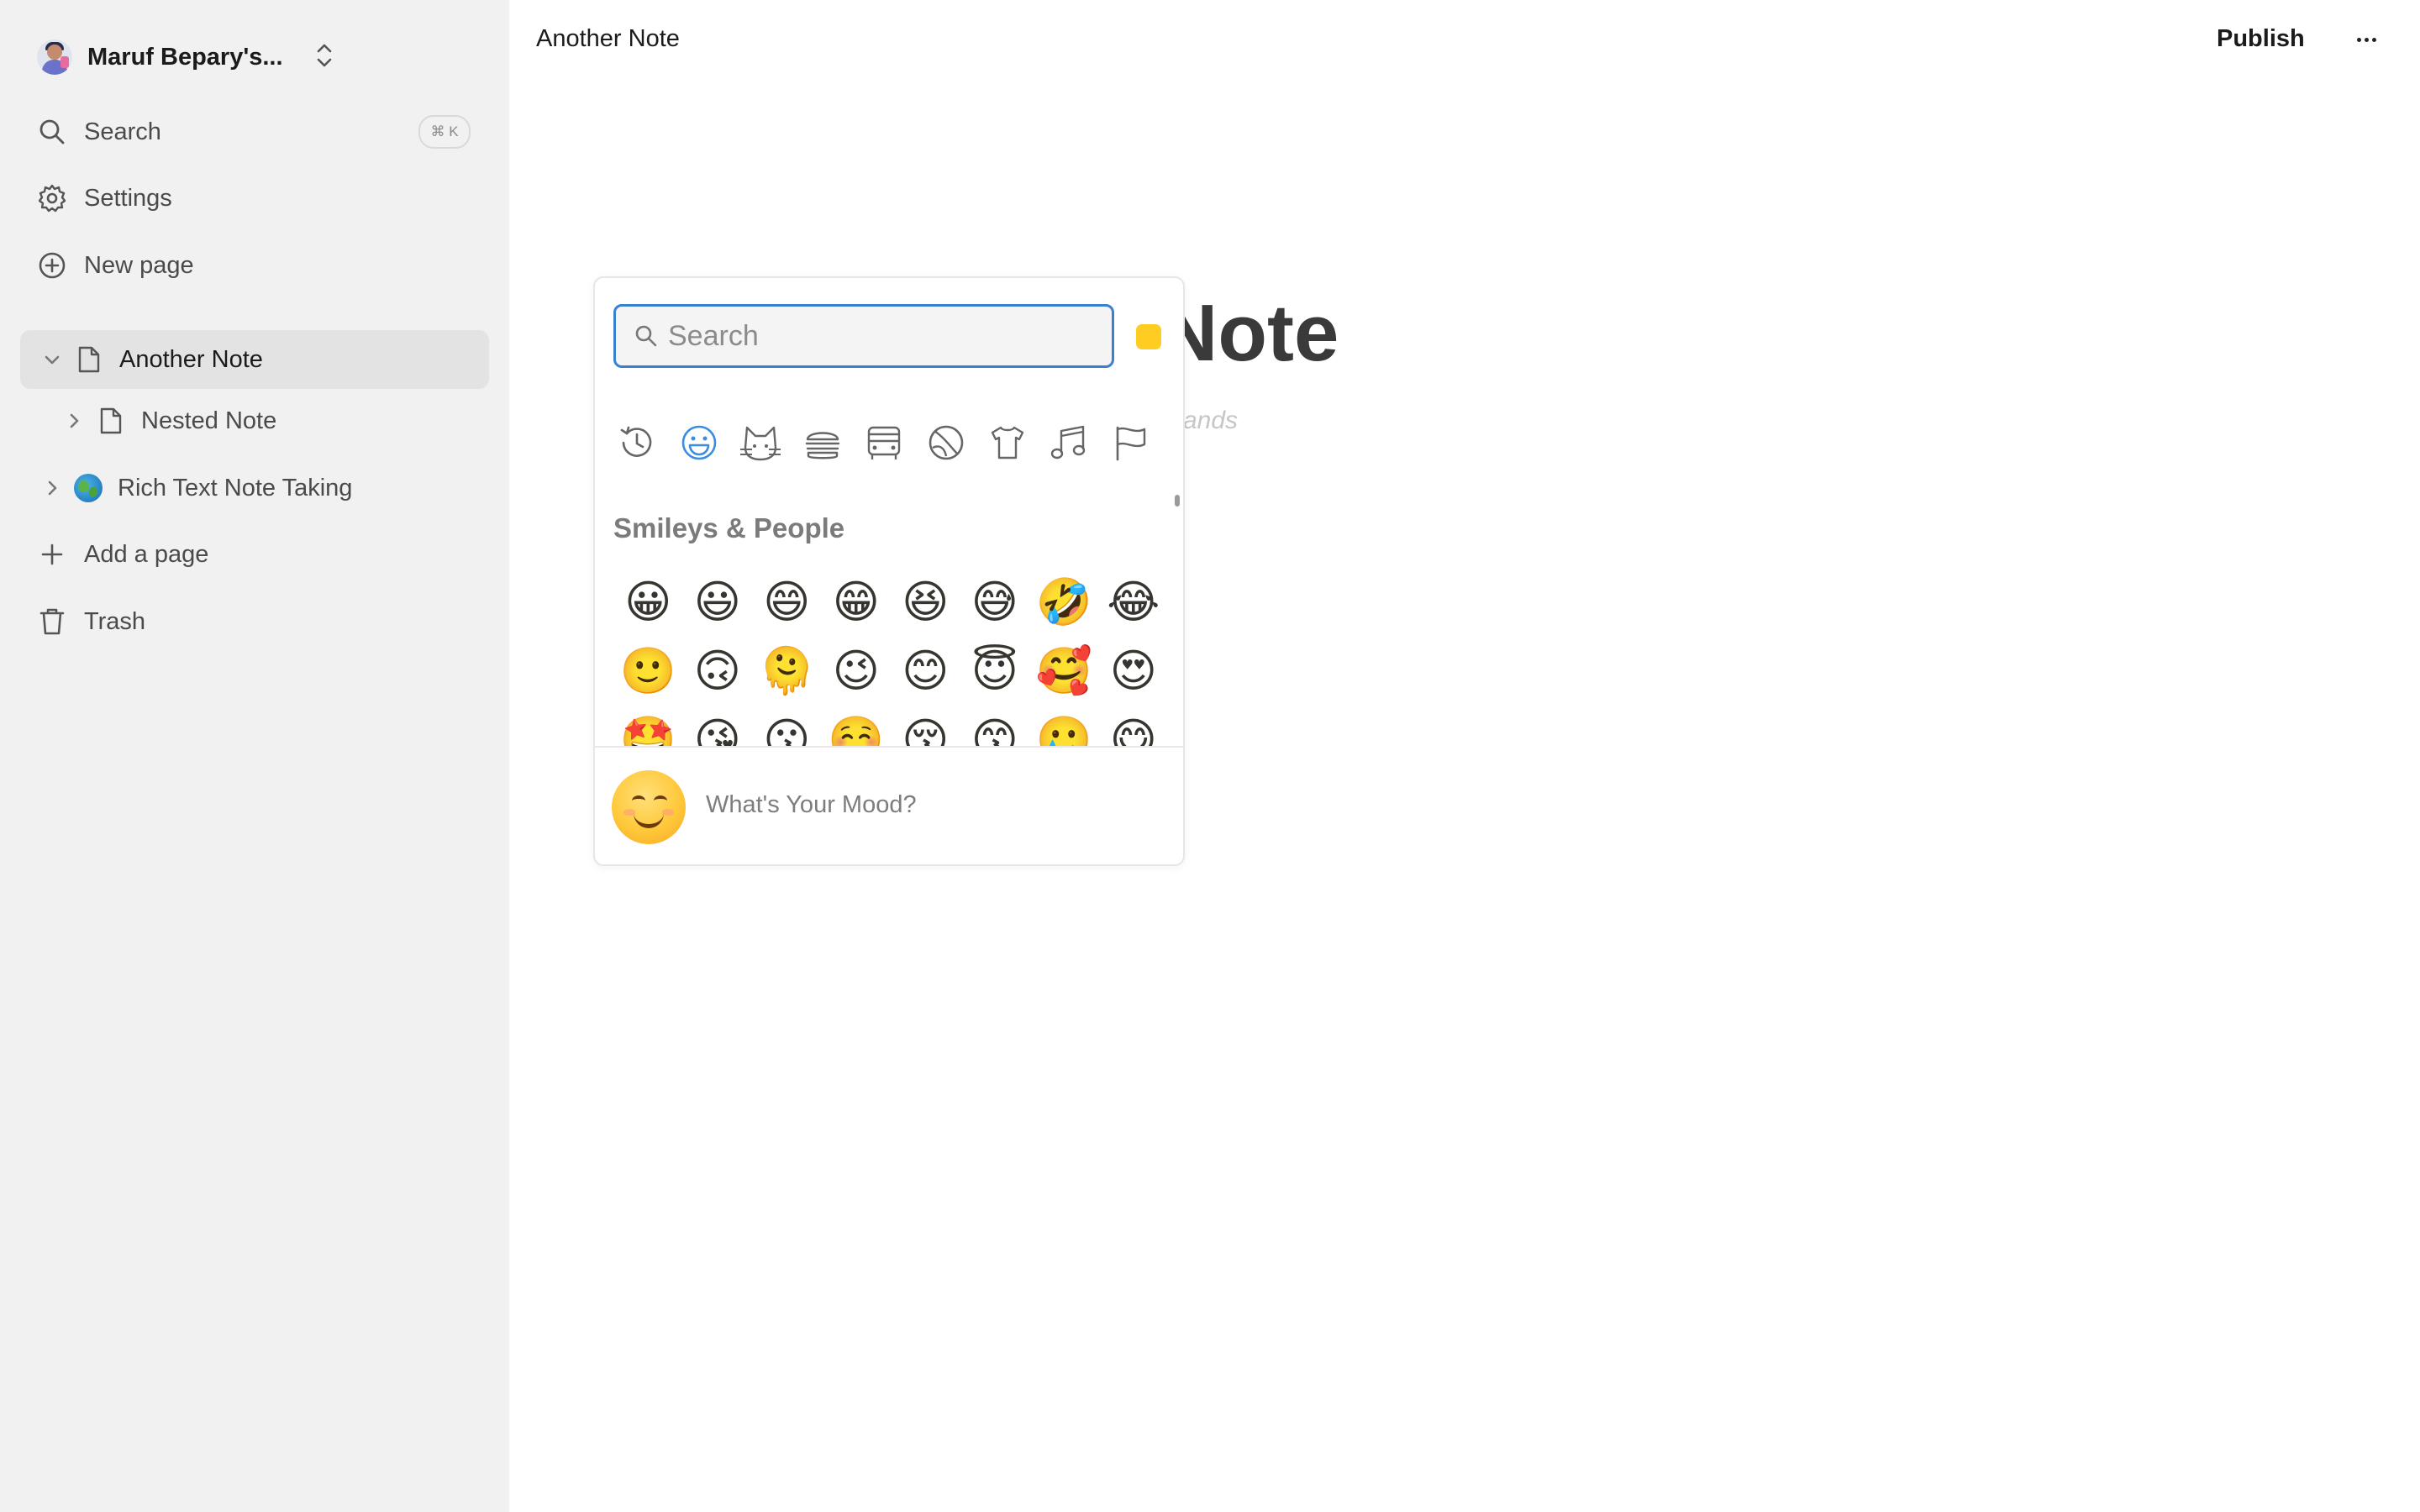 This screenshot has height=1512, width=2420. I want to click on emoji-search-box, so click(864, 336).